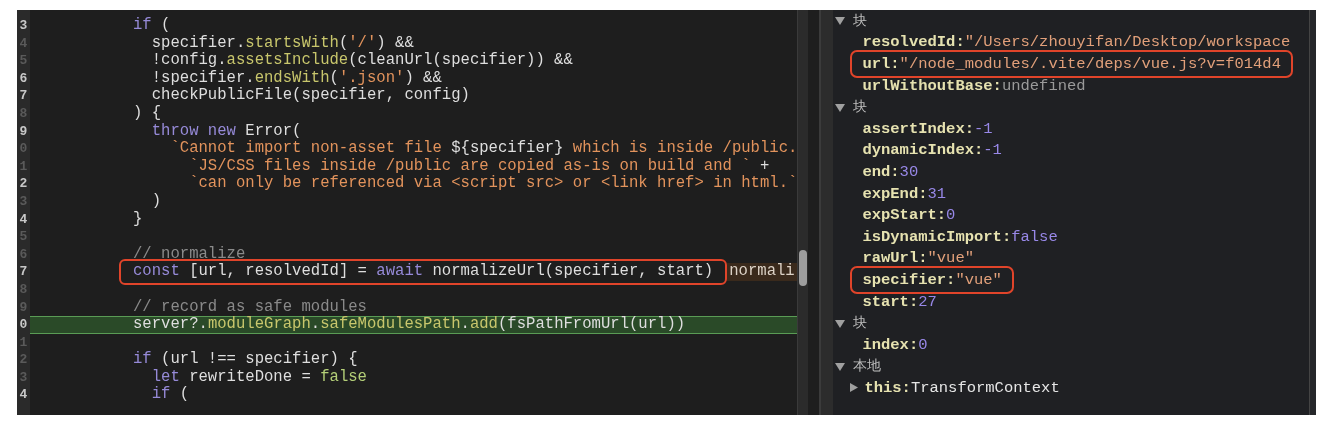 The width and height of the screenshot is (1324, 428). I want to click on code-line: ) {, so click(147, 113).